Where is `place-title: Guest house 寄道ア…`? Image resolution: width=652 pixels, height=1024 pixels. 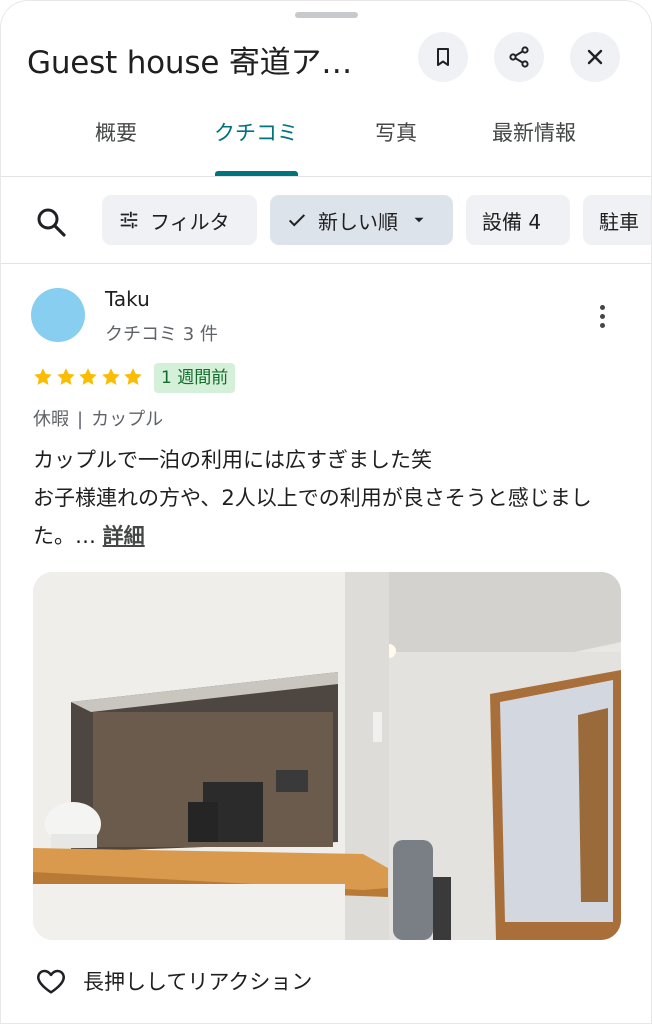 place-title: Guest house 寄道ア… is located at coordinates (190, 63).